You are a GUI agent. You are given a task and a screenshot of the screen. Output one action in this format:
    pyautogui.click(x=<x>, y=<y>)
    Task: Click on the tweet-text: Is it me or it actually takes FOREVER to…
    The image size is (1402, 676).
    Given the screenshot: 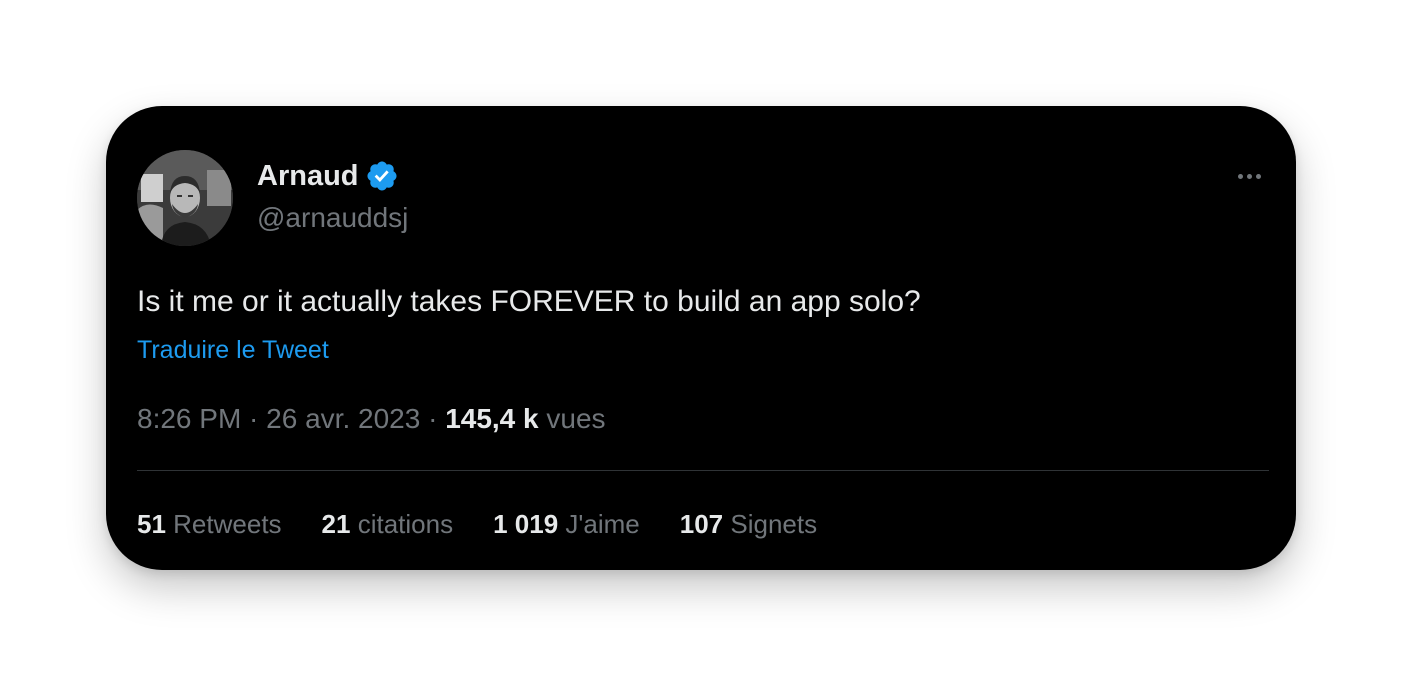 What is the action you would take?
    pyautogui.click(x=529, y=301)
    